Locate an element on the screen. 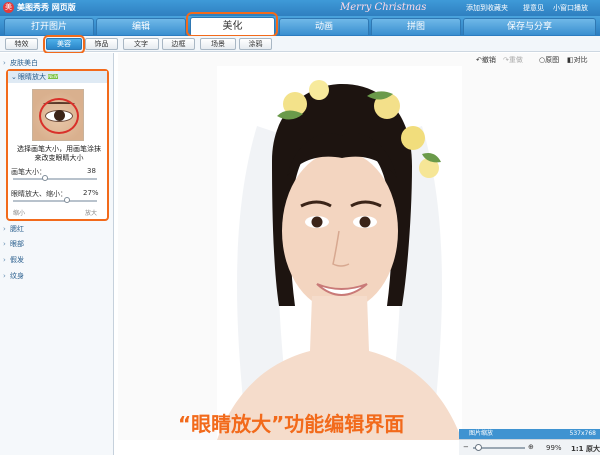 The width and height of the screenshot is (600, 455). sidebar-item-tattoo: › 纹身 is located at coordinates (57, 276).